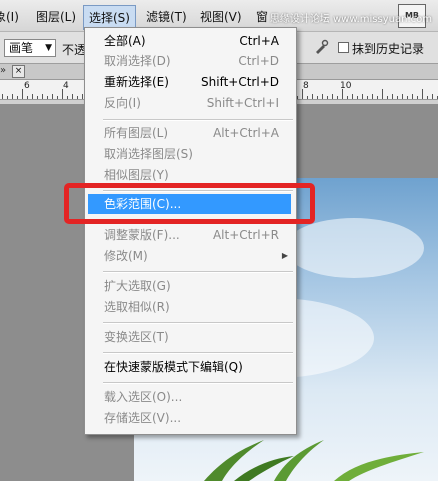 Image resolution: width=438 pixels, height=481 pixels. What do you see at coordinates (258, 61) in the screenshot?
I see `menu-item-shortcut: Ctrl+D` at bounding box center [258, 61].